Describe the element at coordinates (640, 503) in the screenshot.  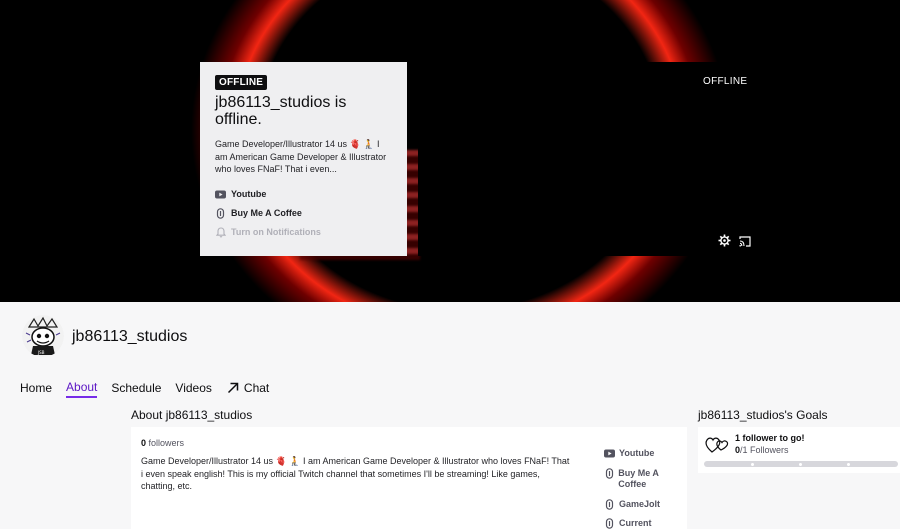
I see `social-link-label: GameJolt` at that location.